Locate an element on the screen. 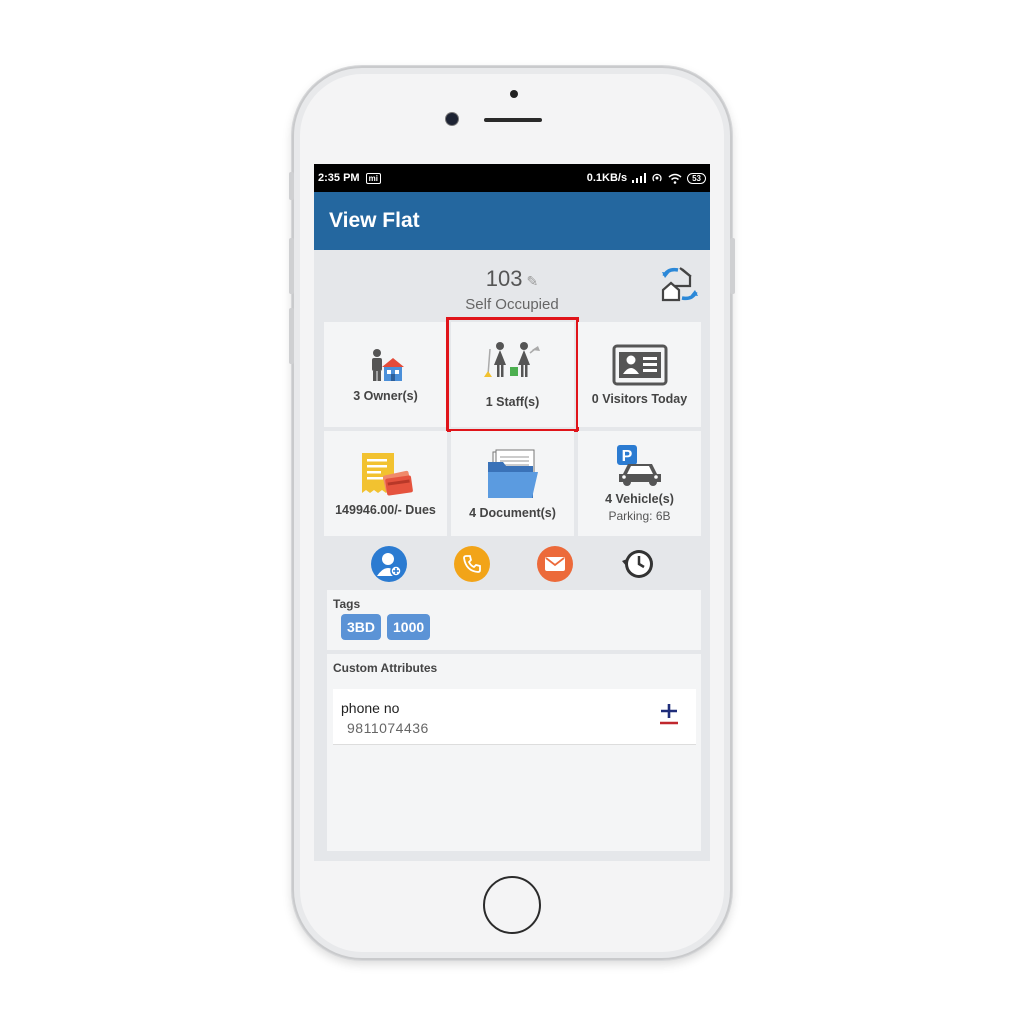  svg-text: P is located at coordinates (626, 456).